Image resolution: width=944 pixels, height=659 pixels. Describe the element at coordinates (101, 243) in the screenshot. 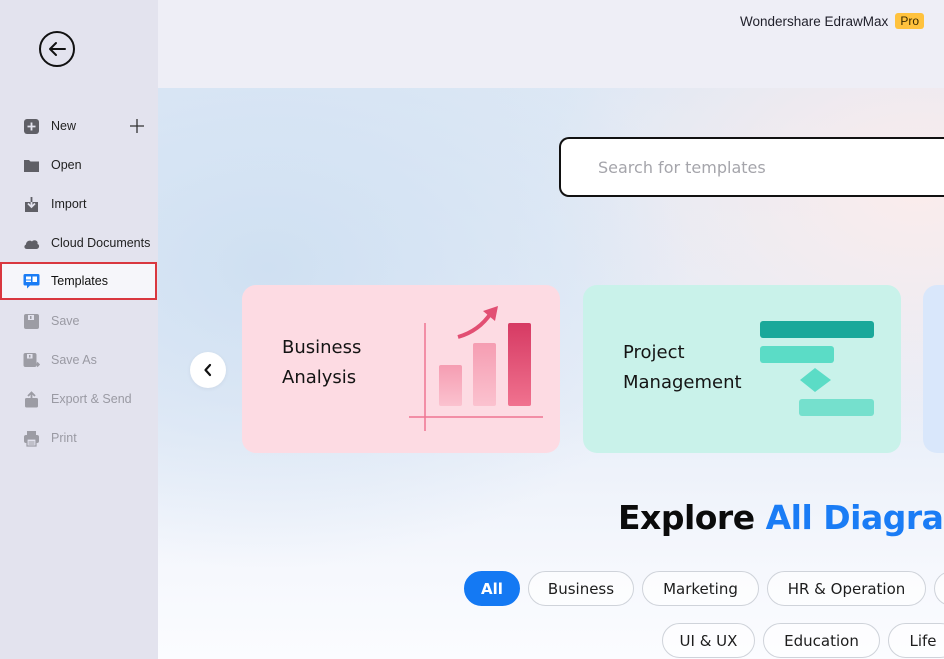

I see `sidebar-item-label: Cloud Documents` at that location.